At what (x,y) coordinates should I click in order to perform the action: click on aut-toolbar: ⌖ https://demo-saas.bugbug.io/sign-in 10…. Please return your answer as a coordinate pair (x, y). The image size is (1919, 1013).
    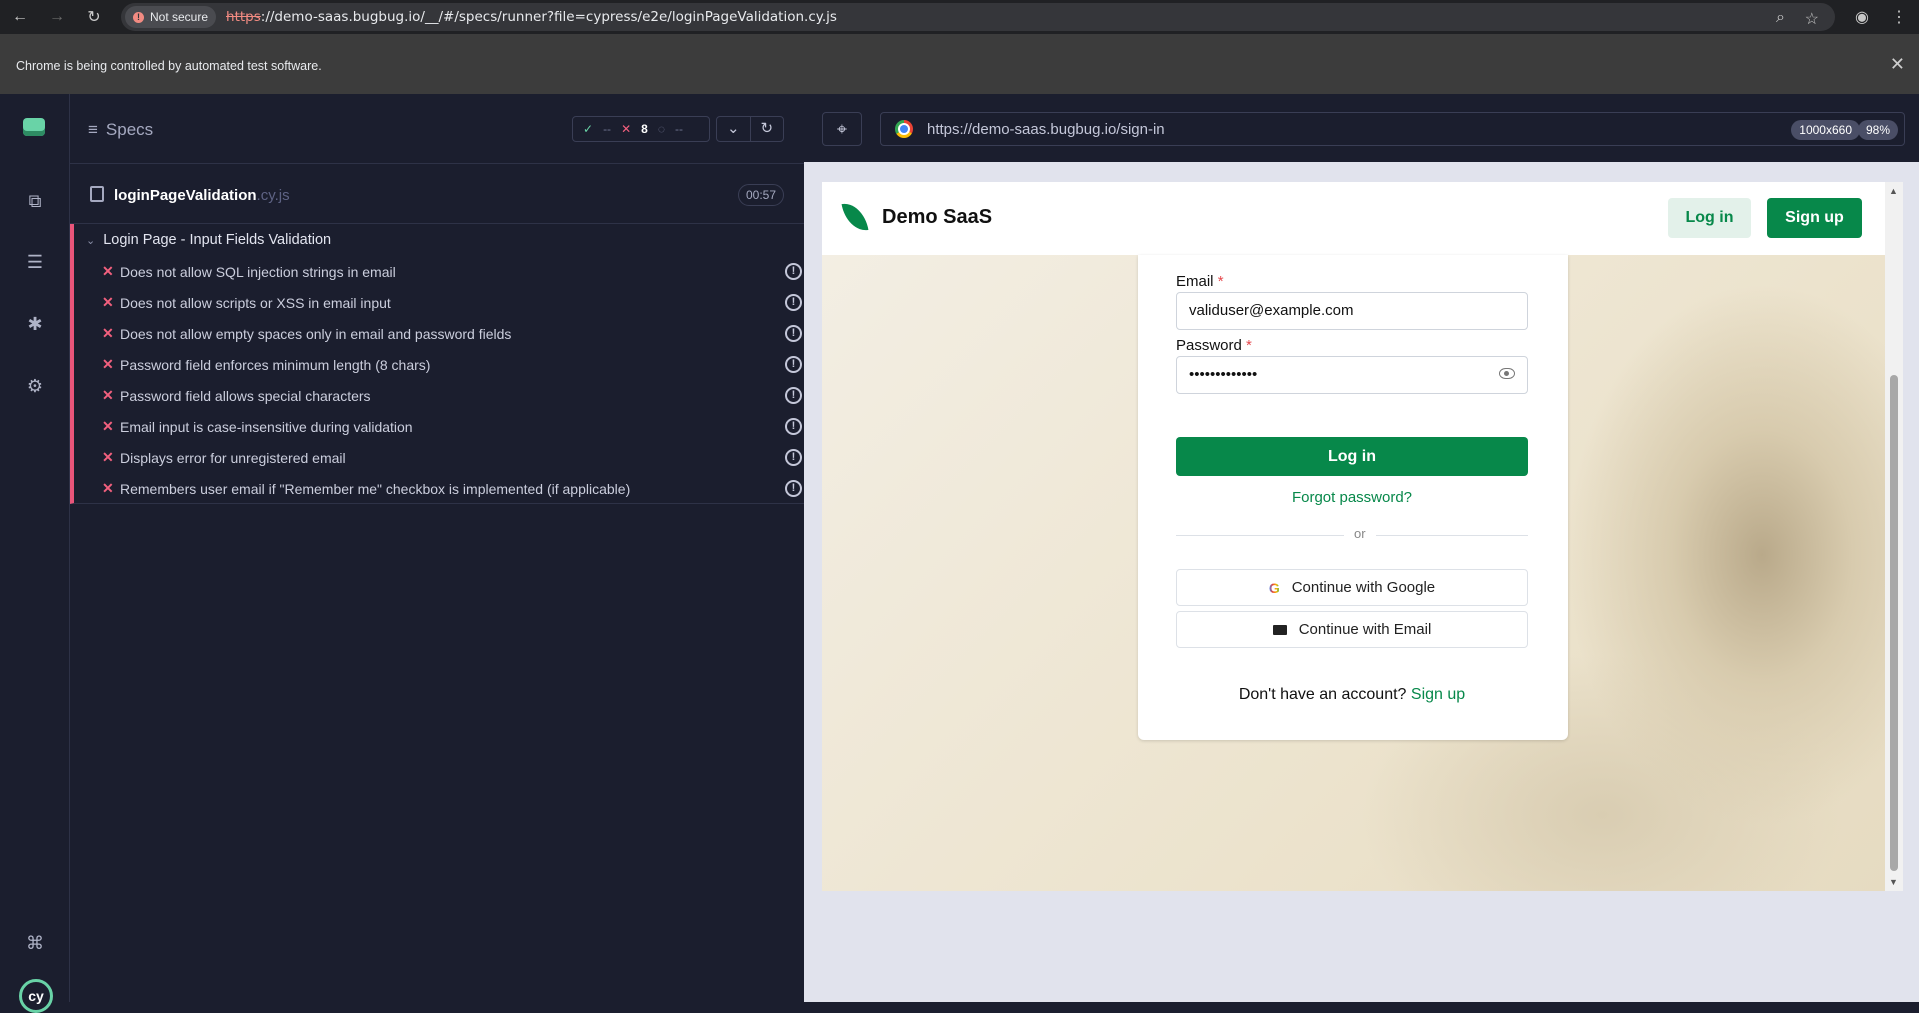
    Looking at the image, I should click on (1361, 128).